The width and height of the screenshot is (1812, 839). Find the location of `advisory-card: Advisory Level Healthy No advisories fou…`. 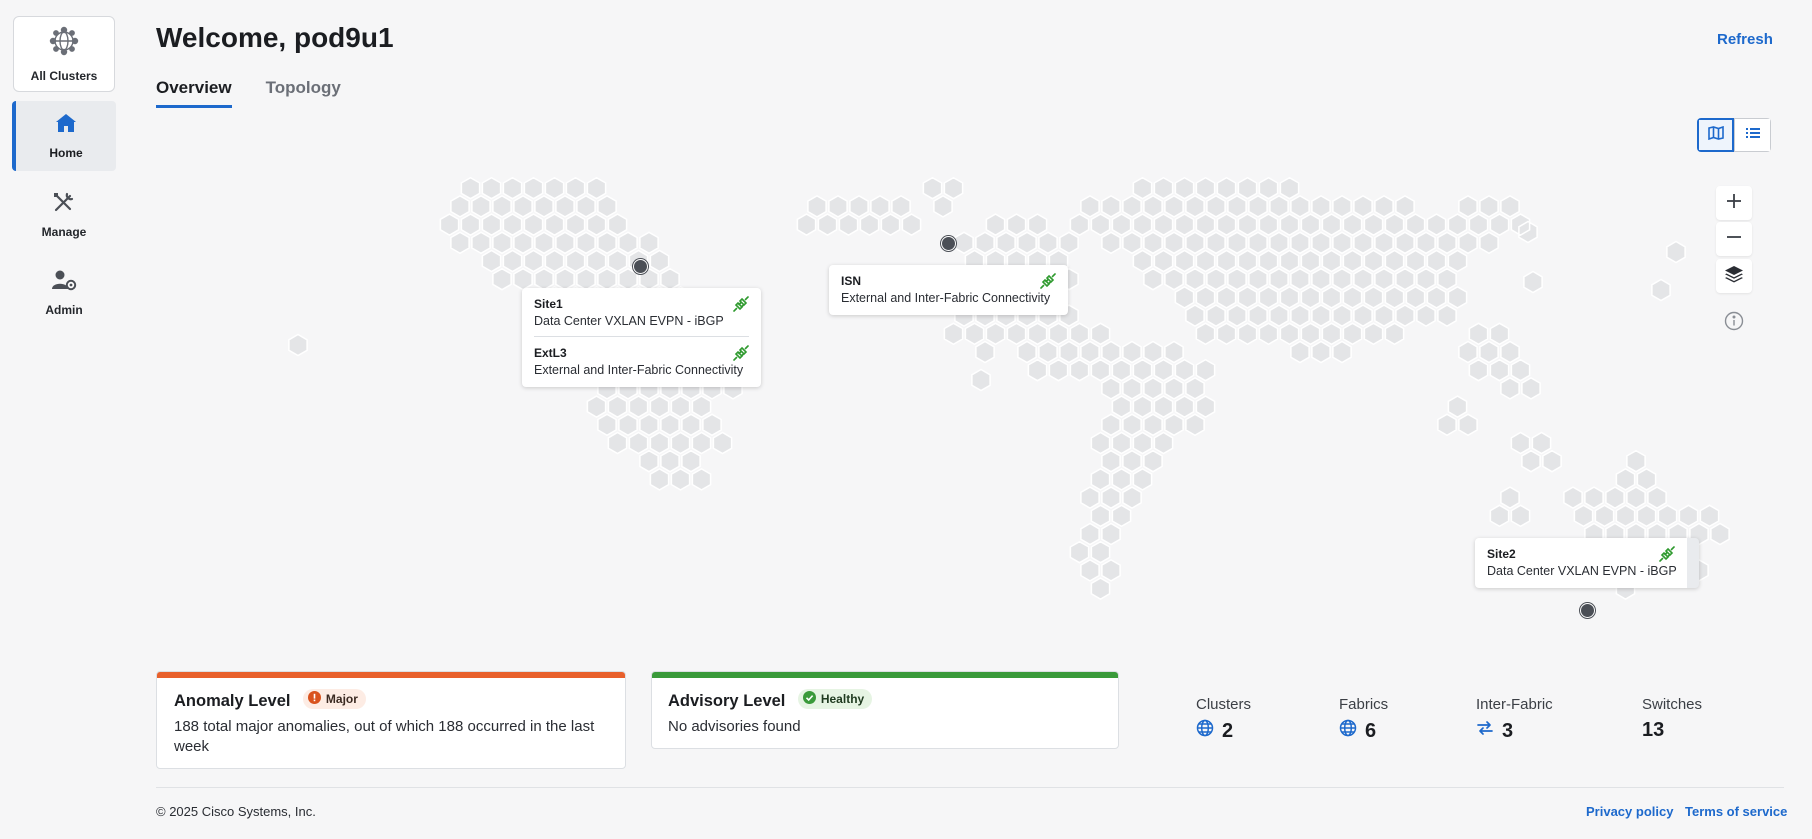

advisory-card: Advisory Level Healthy No advisories fou… is located at coordinates (885, 710).